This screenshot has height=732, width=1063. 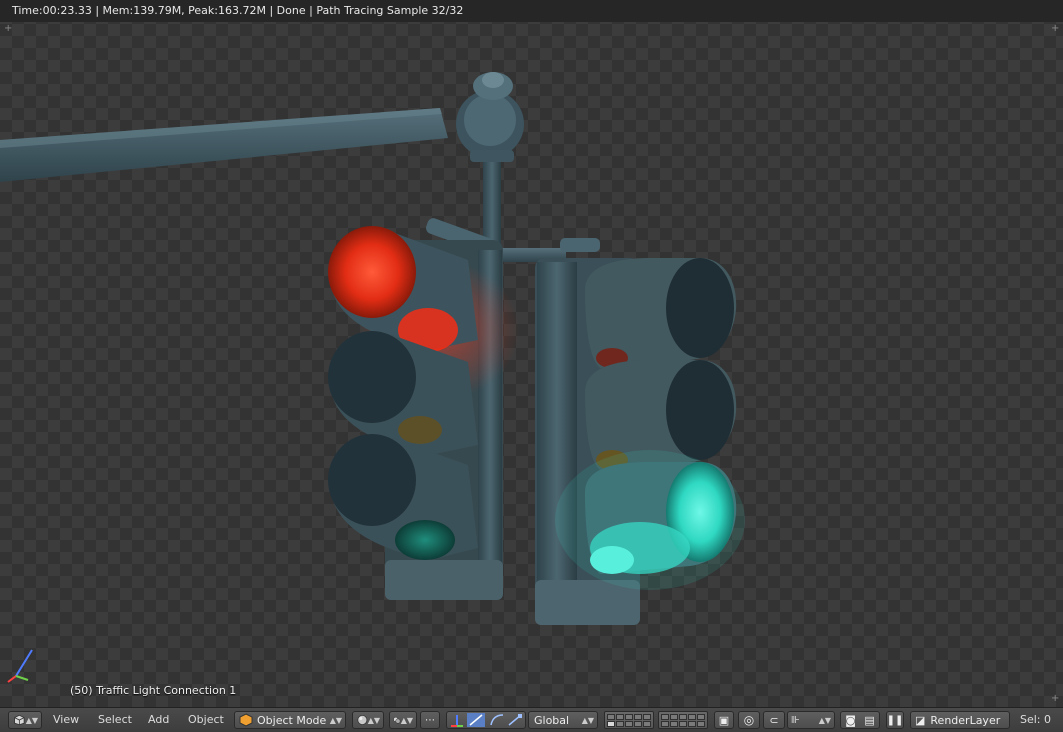 I want to click on solid-sphere-icon, so click(x=362, y=720).